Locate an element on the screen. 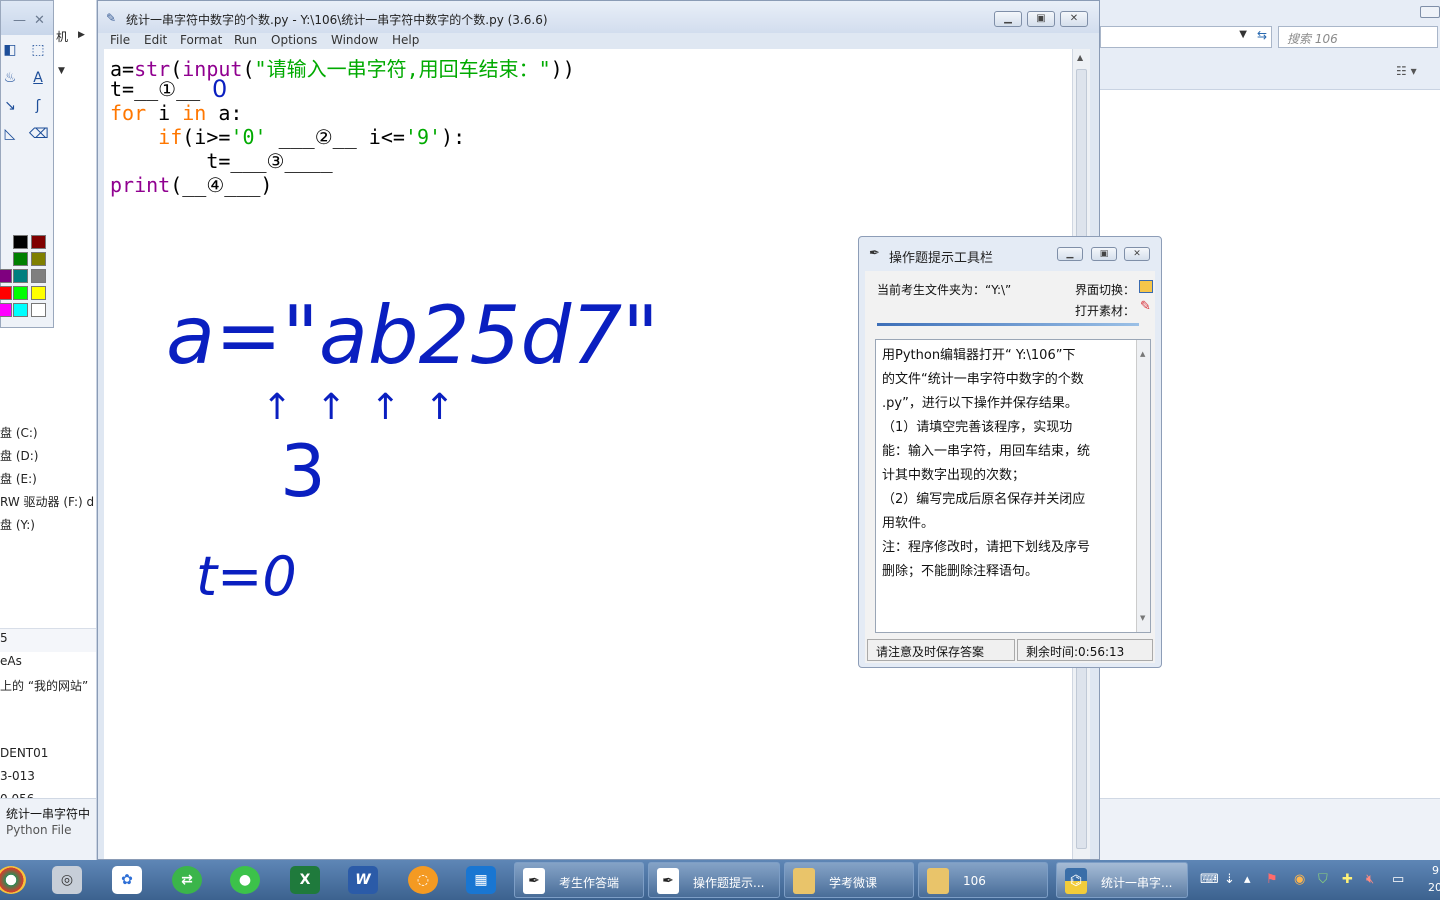  color-swatch-white is located at coordinates (38, 310).